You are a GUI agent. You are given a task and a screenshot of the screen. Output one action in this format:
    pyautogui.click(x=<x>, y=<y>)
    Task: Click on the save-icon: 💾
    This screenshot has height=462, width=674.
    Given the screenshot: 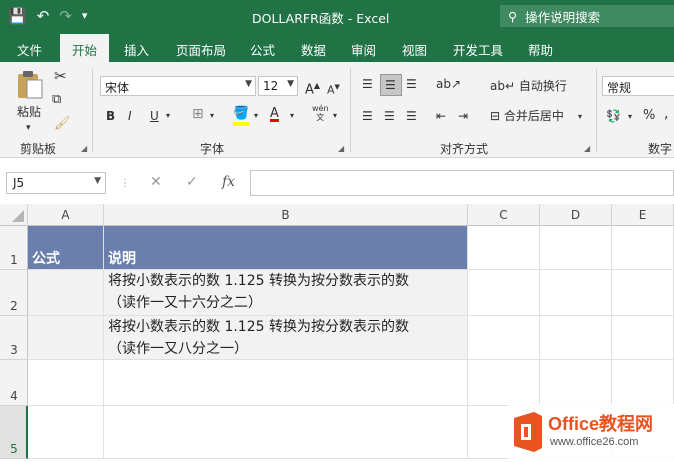 What is the action you would take?
    pyautogui.click(x=17, y=16)
    